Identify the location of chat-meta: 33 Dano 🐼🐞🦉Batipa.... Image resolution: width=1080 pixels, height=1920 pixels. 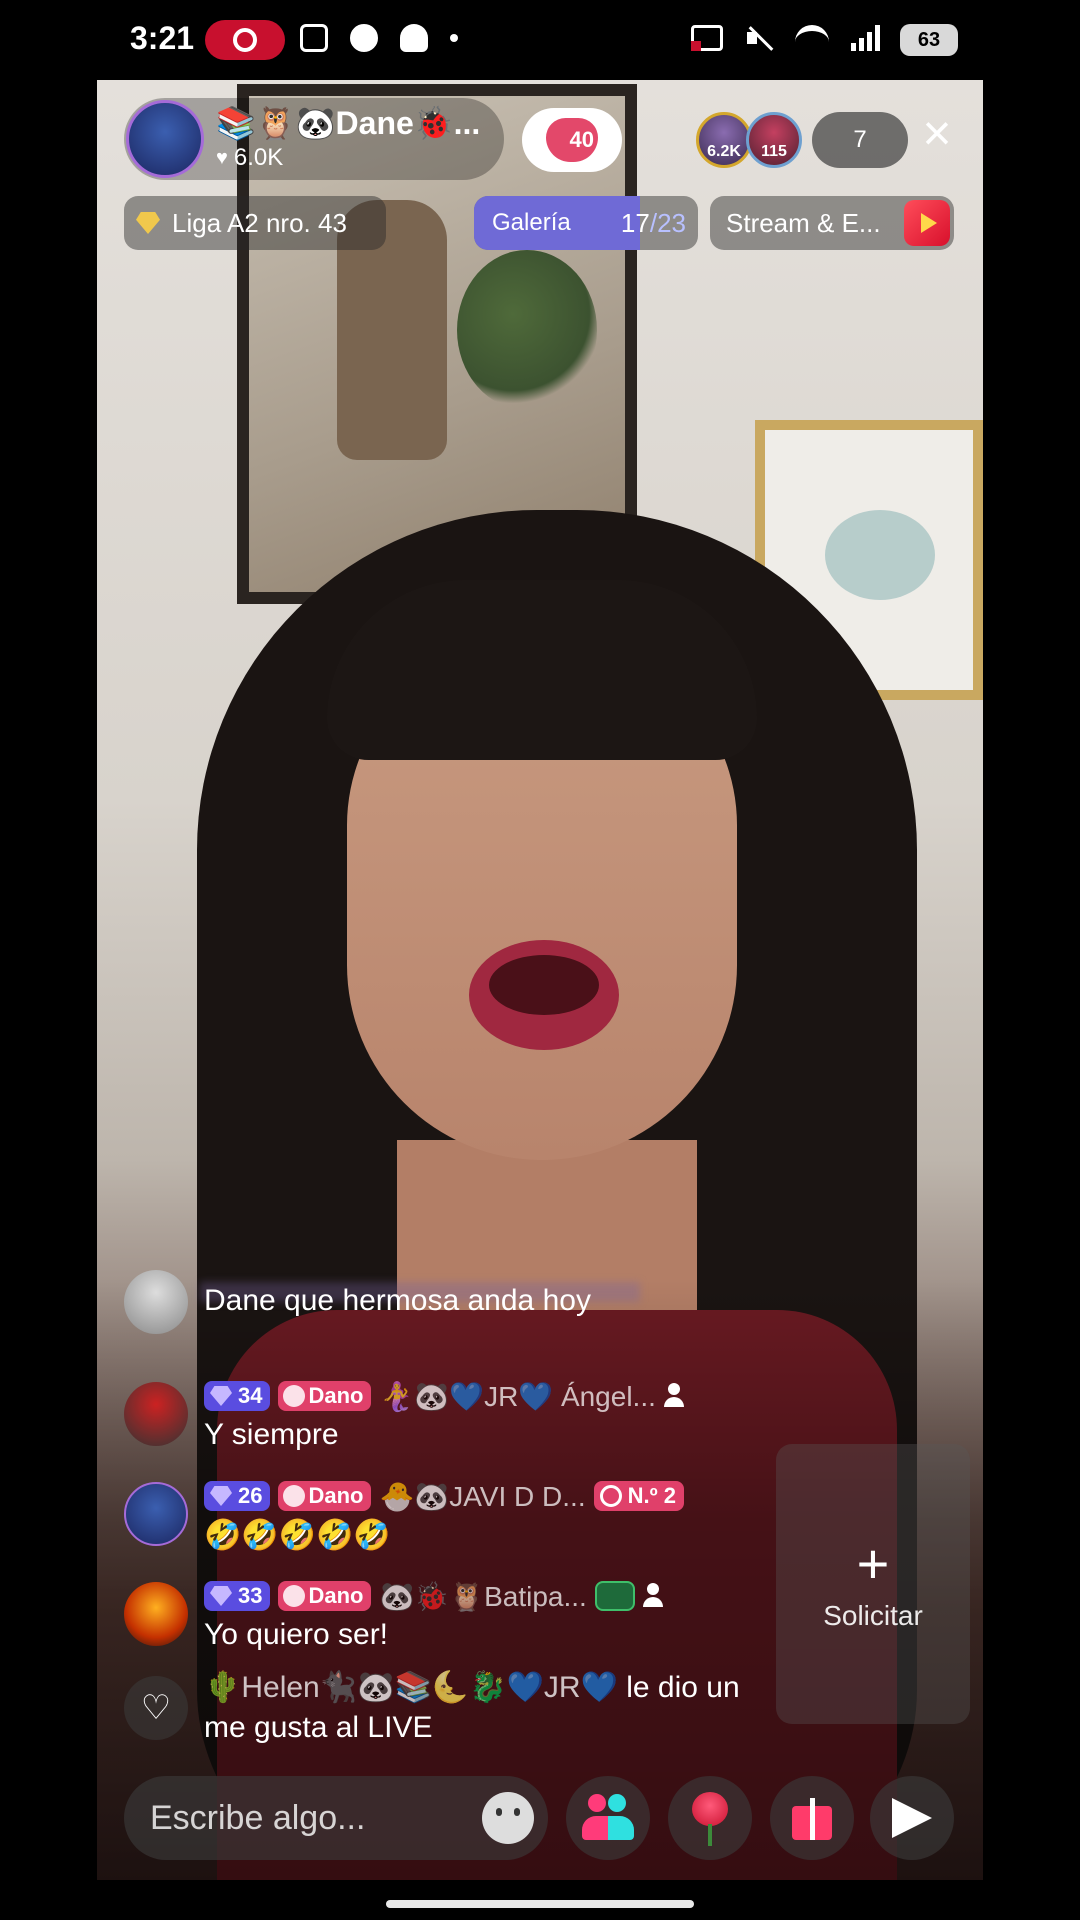
(436, 1596).